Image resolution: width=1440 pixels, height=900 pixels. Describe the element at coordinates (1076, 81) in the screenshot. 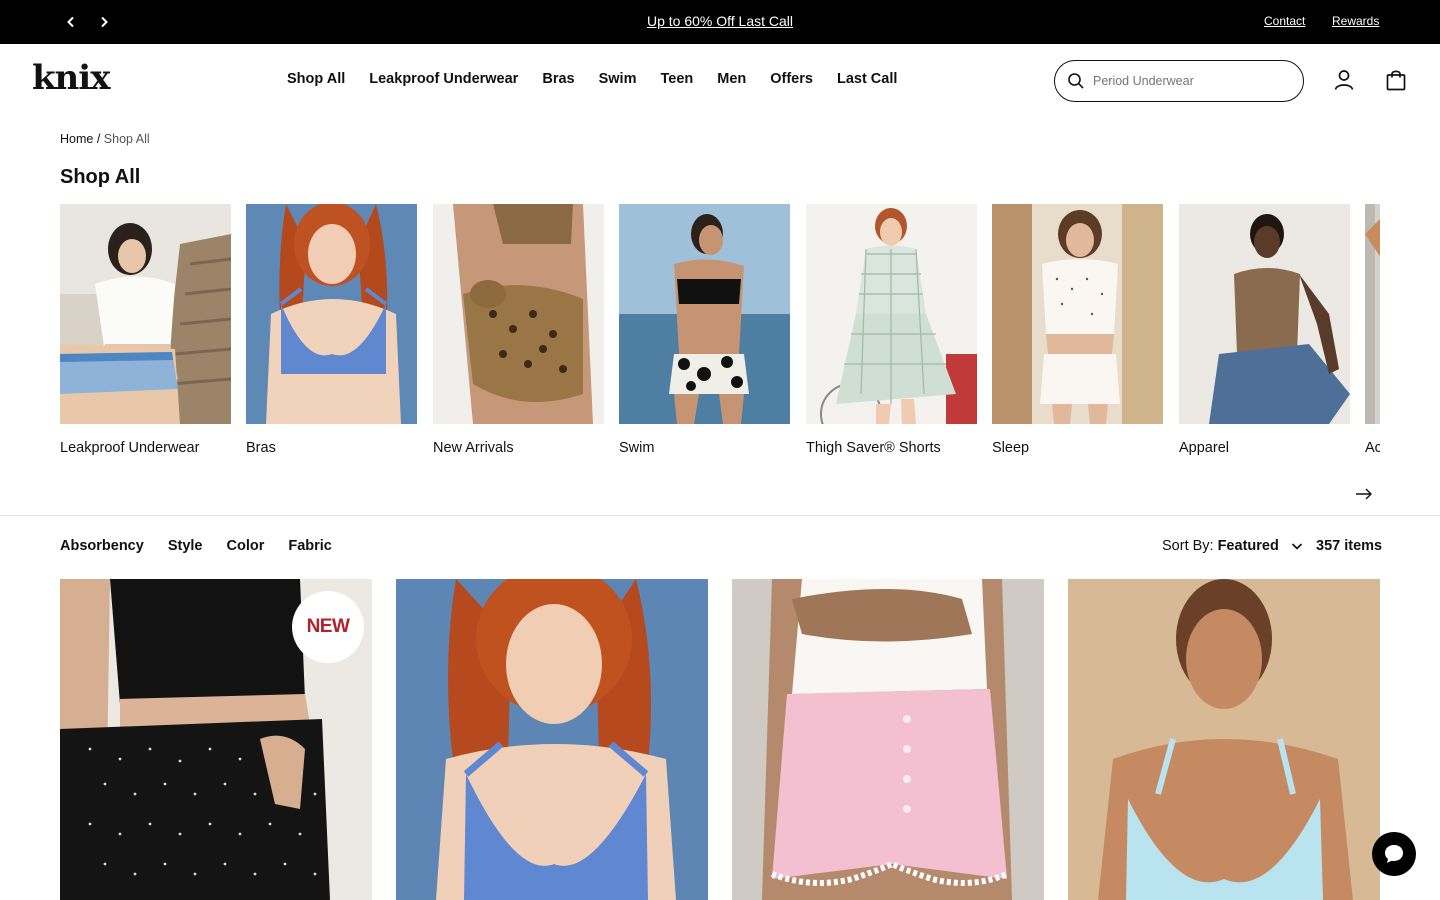

I see `search-icon` at that location.